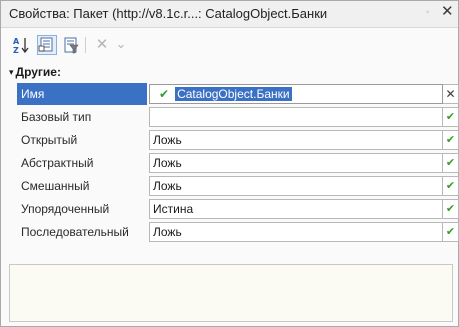 The width and height of the screenshot is (459, 327). Describe the element at coordinates (448, 12) in the screenshot. I see `close-icon: ✕` at that location.